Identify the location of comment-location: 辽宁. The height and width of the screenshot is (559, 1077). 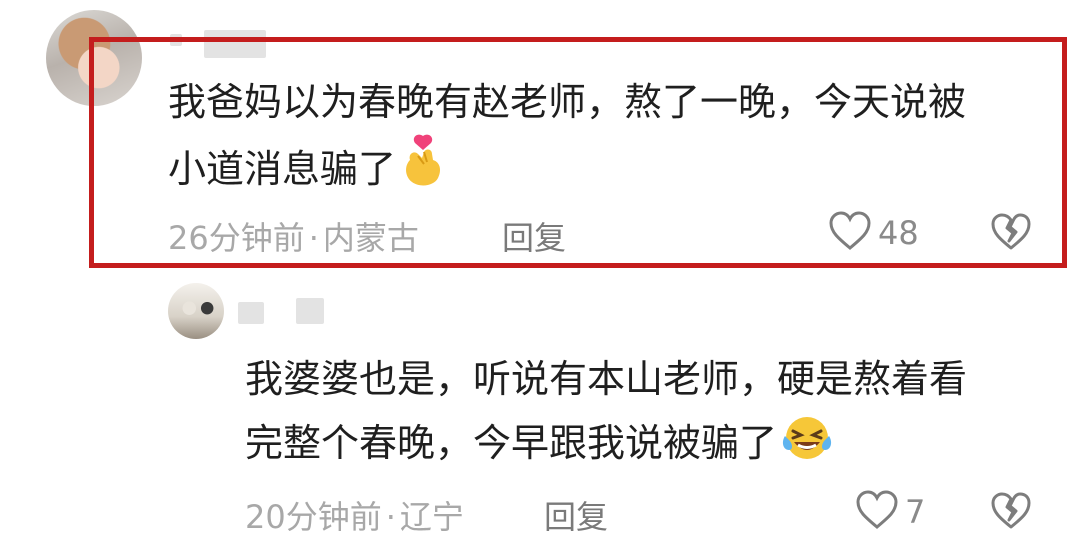
(431, 517).